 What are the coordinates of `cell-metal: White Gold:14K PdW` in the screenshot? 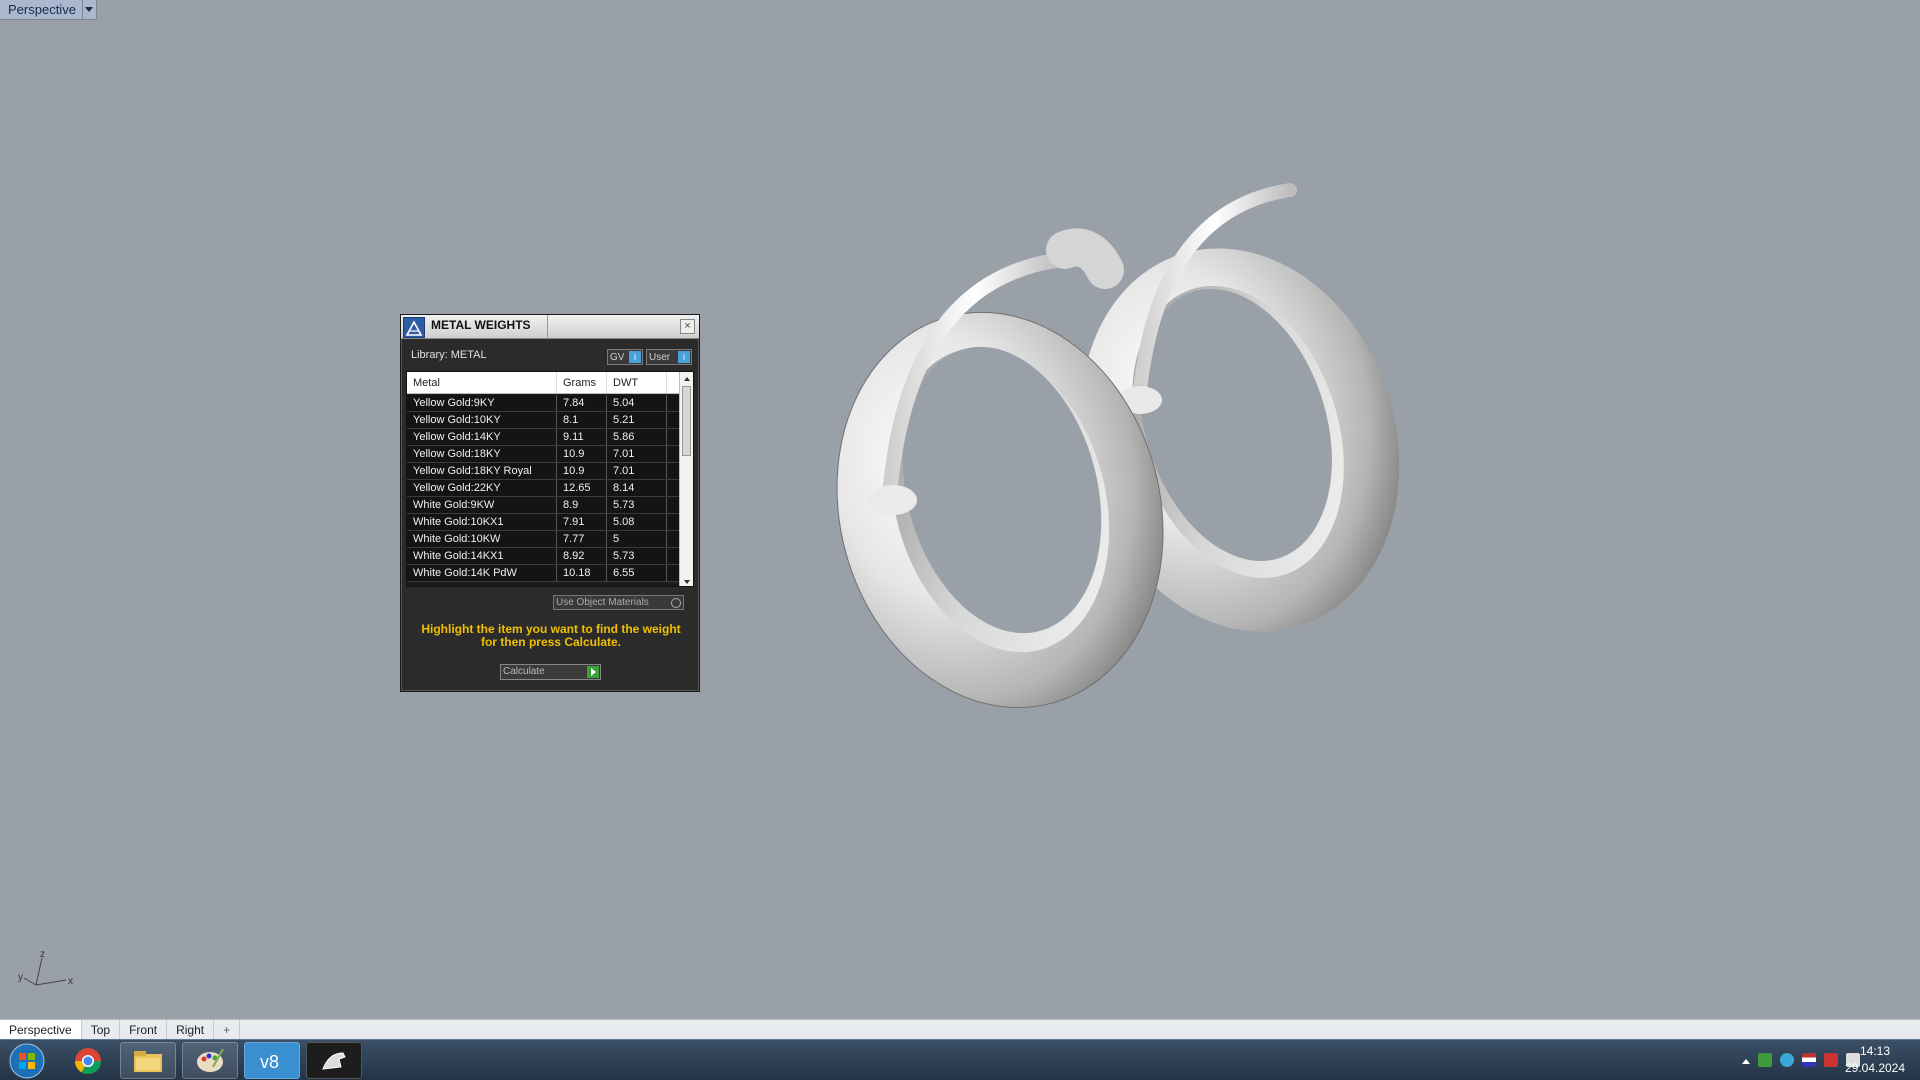 It's located at (482, 573).